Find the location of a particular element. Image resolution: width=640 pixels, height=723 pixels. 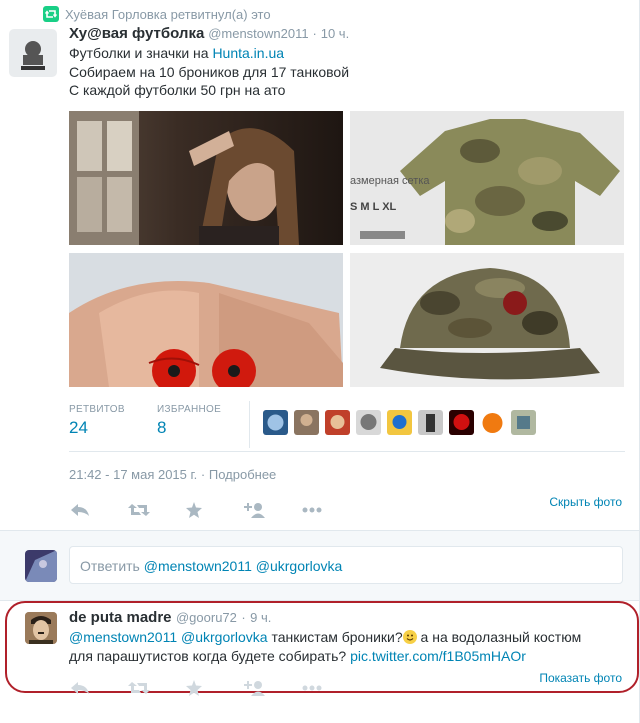

stats-bottom-divider is located at coordinates (347, 451).